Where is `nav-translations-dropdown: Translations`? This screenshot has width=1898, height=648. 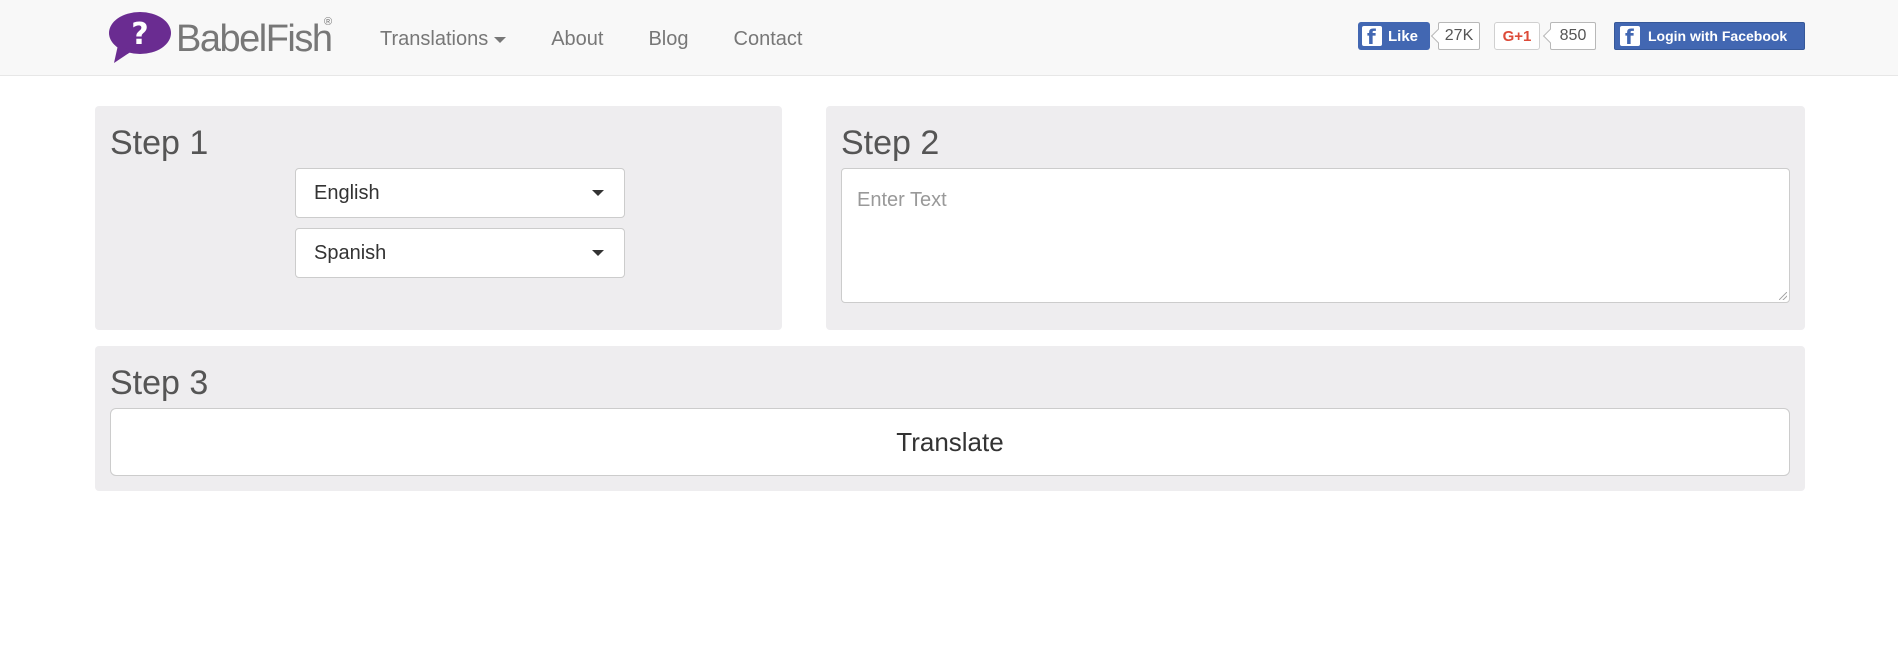 nav-translations-dropdown: Translations is located at coordinates (443, 39).